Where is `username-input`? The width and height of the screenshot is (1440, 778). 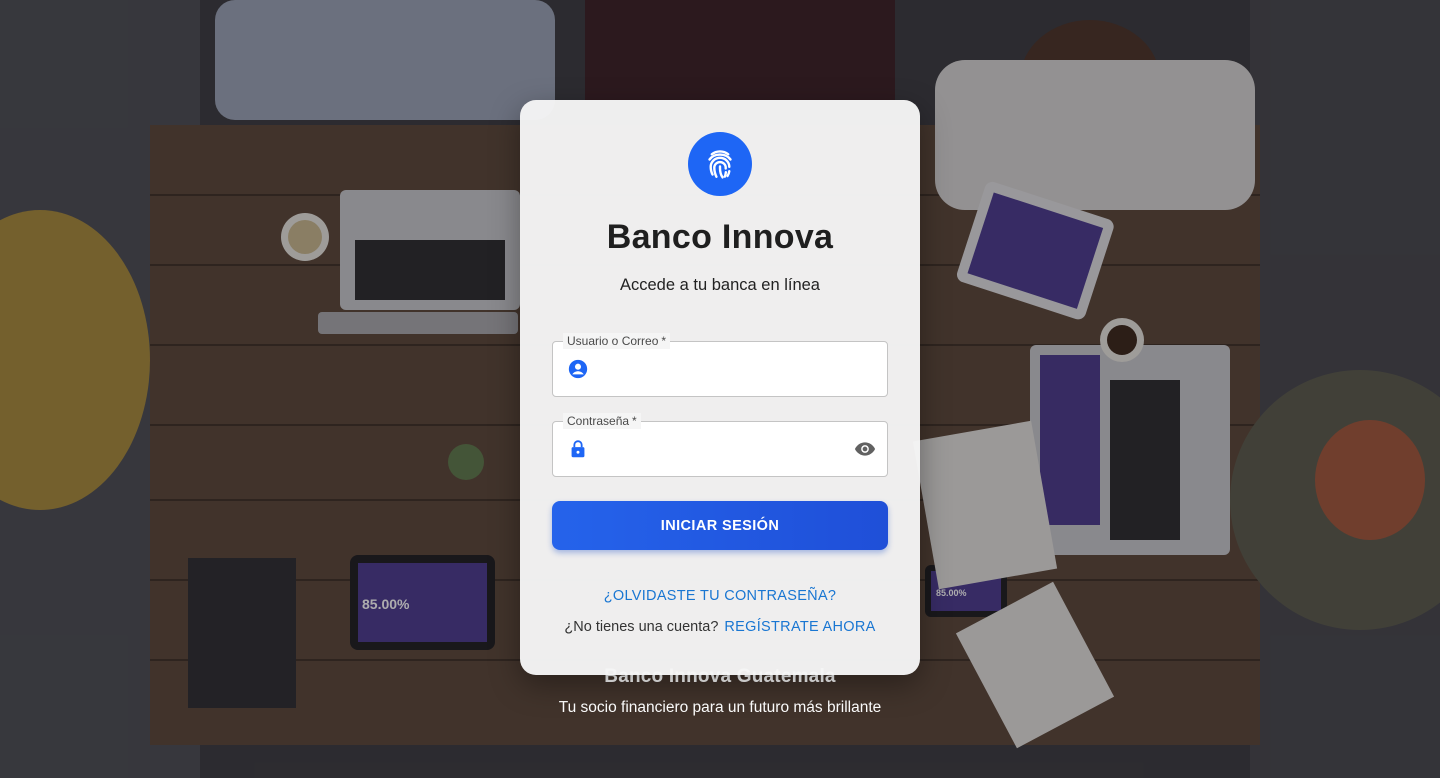 username-input is located at coordinates (726, 370).